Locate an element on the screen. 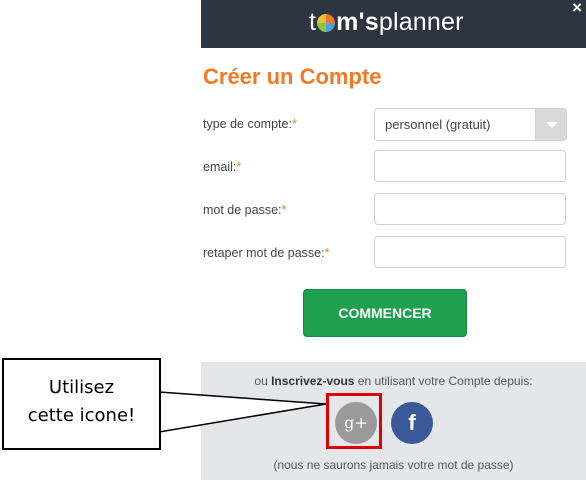 The height and width of the screenshot is (480, 586). dropdown-button is located at coordinates (550, 124).